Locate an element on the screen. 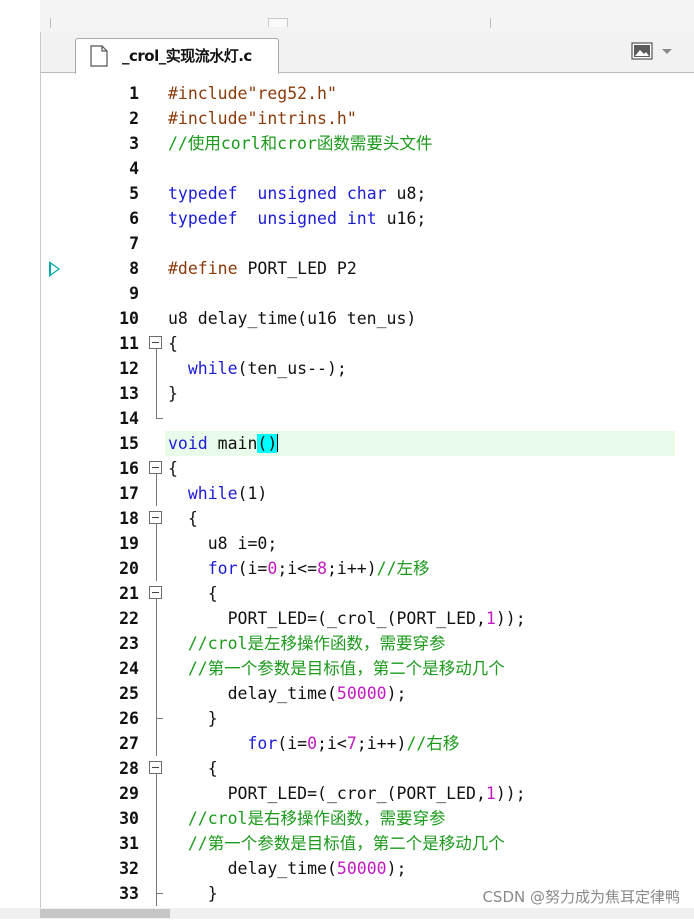 The width and height of the screenshot is (694, 924). code-text: u8 delay_time(u16 ten_us) is located at coordinates (292, 318).